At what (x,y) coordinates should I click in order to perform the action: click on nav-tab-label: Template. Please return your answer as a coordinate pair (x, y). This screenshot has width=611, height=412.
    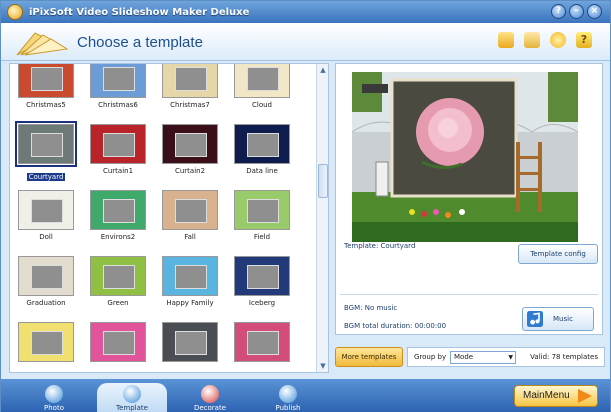
    Looking at the image, I should click on (132, 408).